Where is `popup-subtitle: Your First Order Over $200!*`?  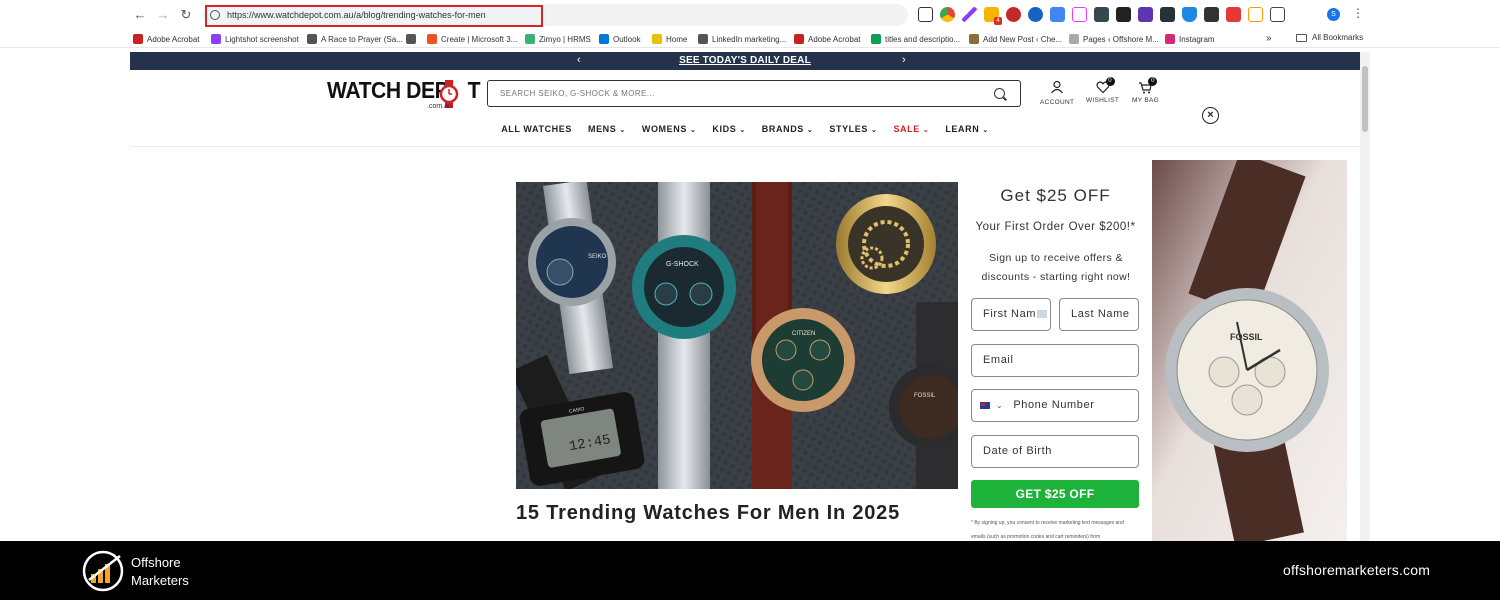
popup-subtitle: Your First Order Over $200!* is located at coordinates (1055, 227).